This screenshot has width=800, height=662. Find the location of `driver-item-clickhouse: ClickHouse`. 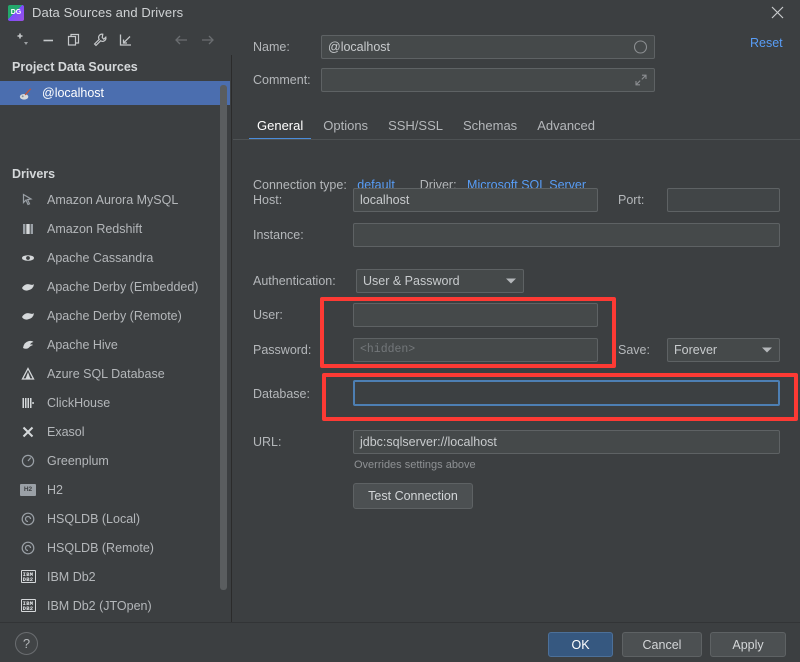

driver-item-clickhouse: ClickHouse is located at coordinates (116, 402).